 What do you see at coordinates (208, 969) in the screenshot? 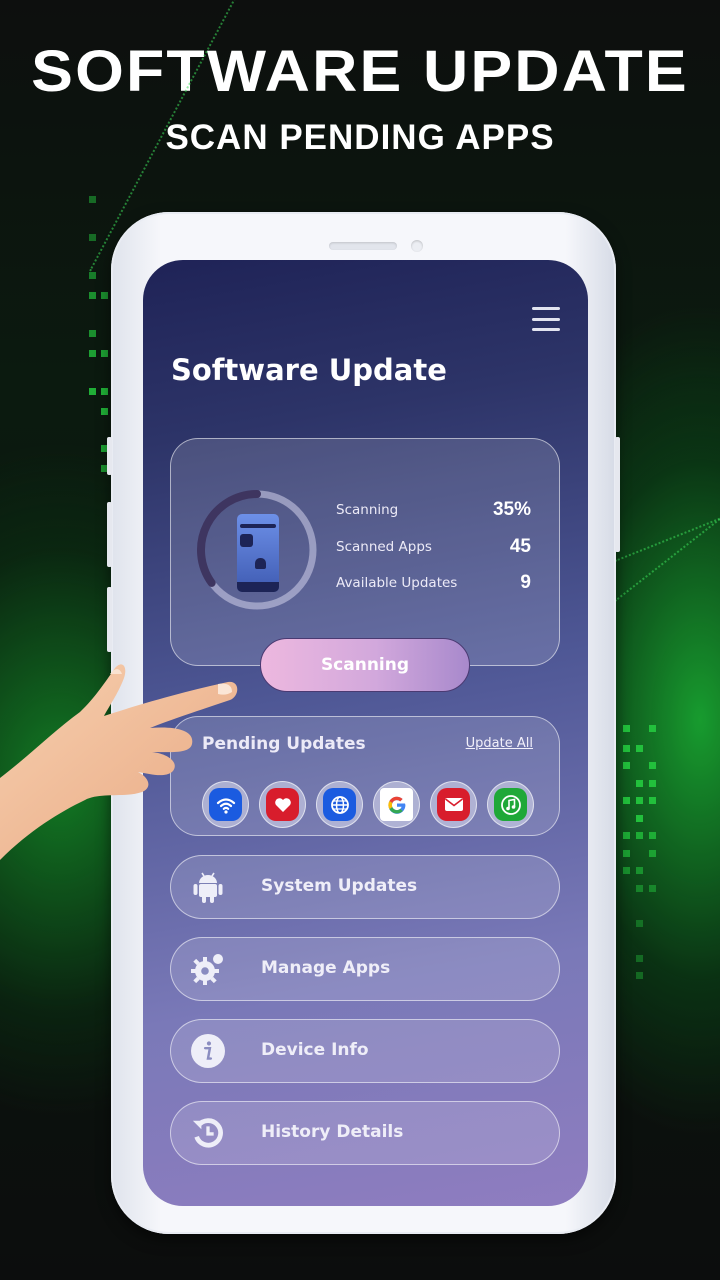
I see `gear-icon` at bounding box center [208, 969].